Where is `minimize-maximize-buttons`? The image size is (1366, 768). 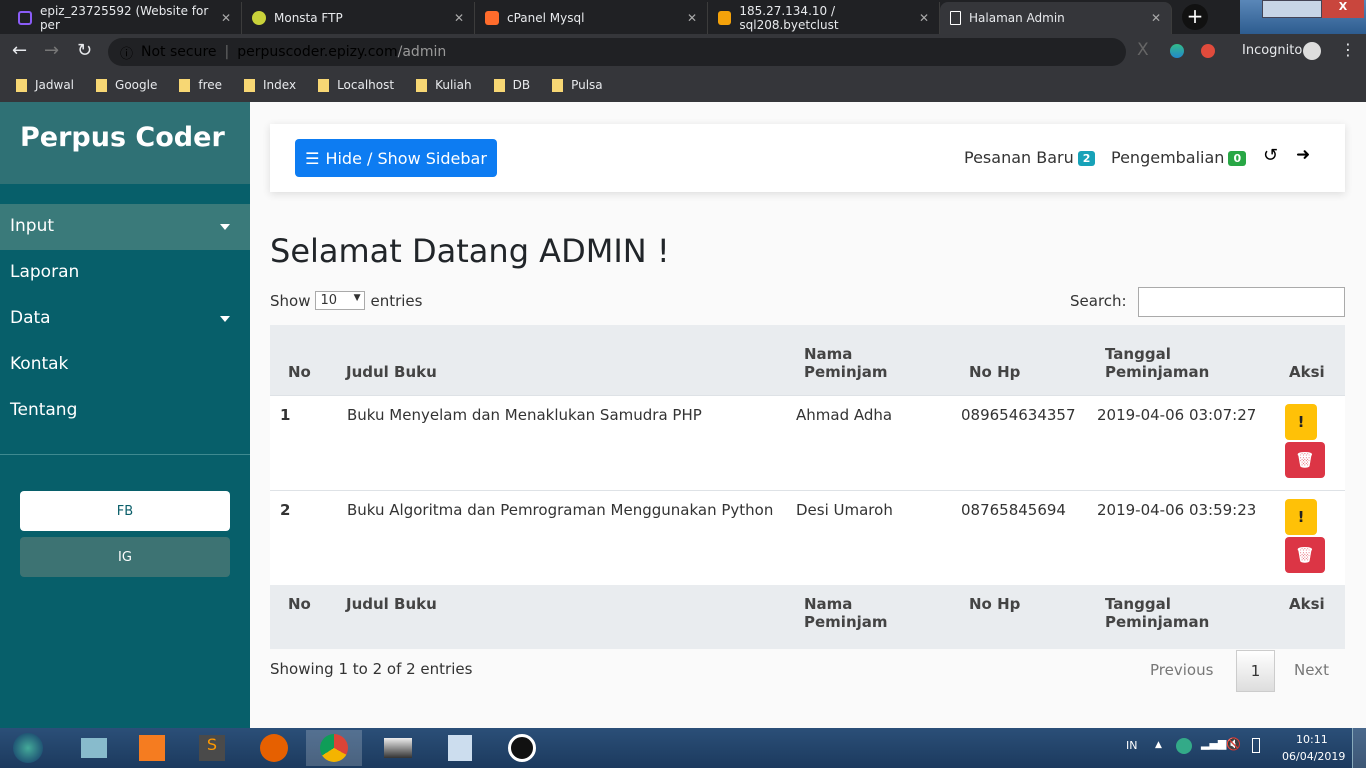
minimize-maximize-buttons is located at coordinates (1292, 9).